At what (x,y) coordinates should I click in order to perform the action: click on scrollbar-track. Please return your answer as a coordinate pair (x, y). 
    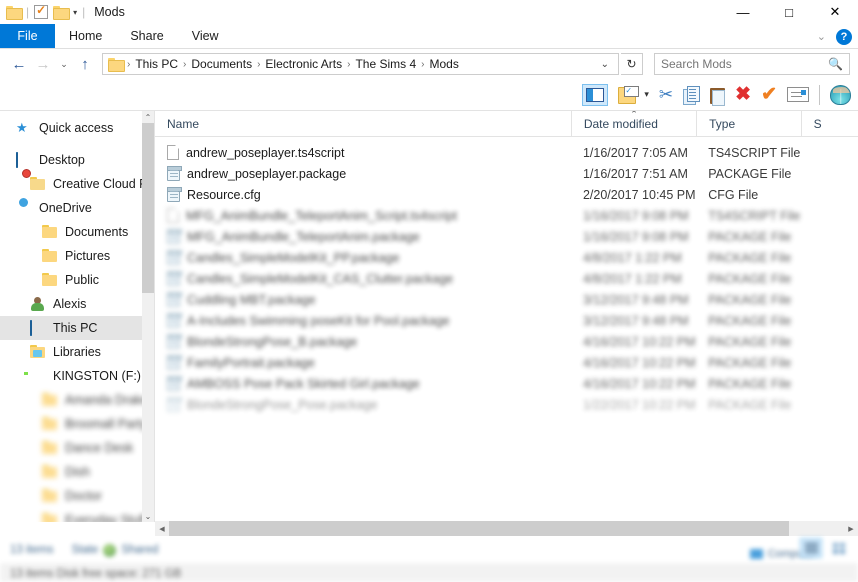
    Looking at the image, I should click on (506, 528).